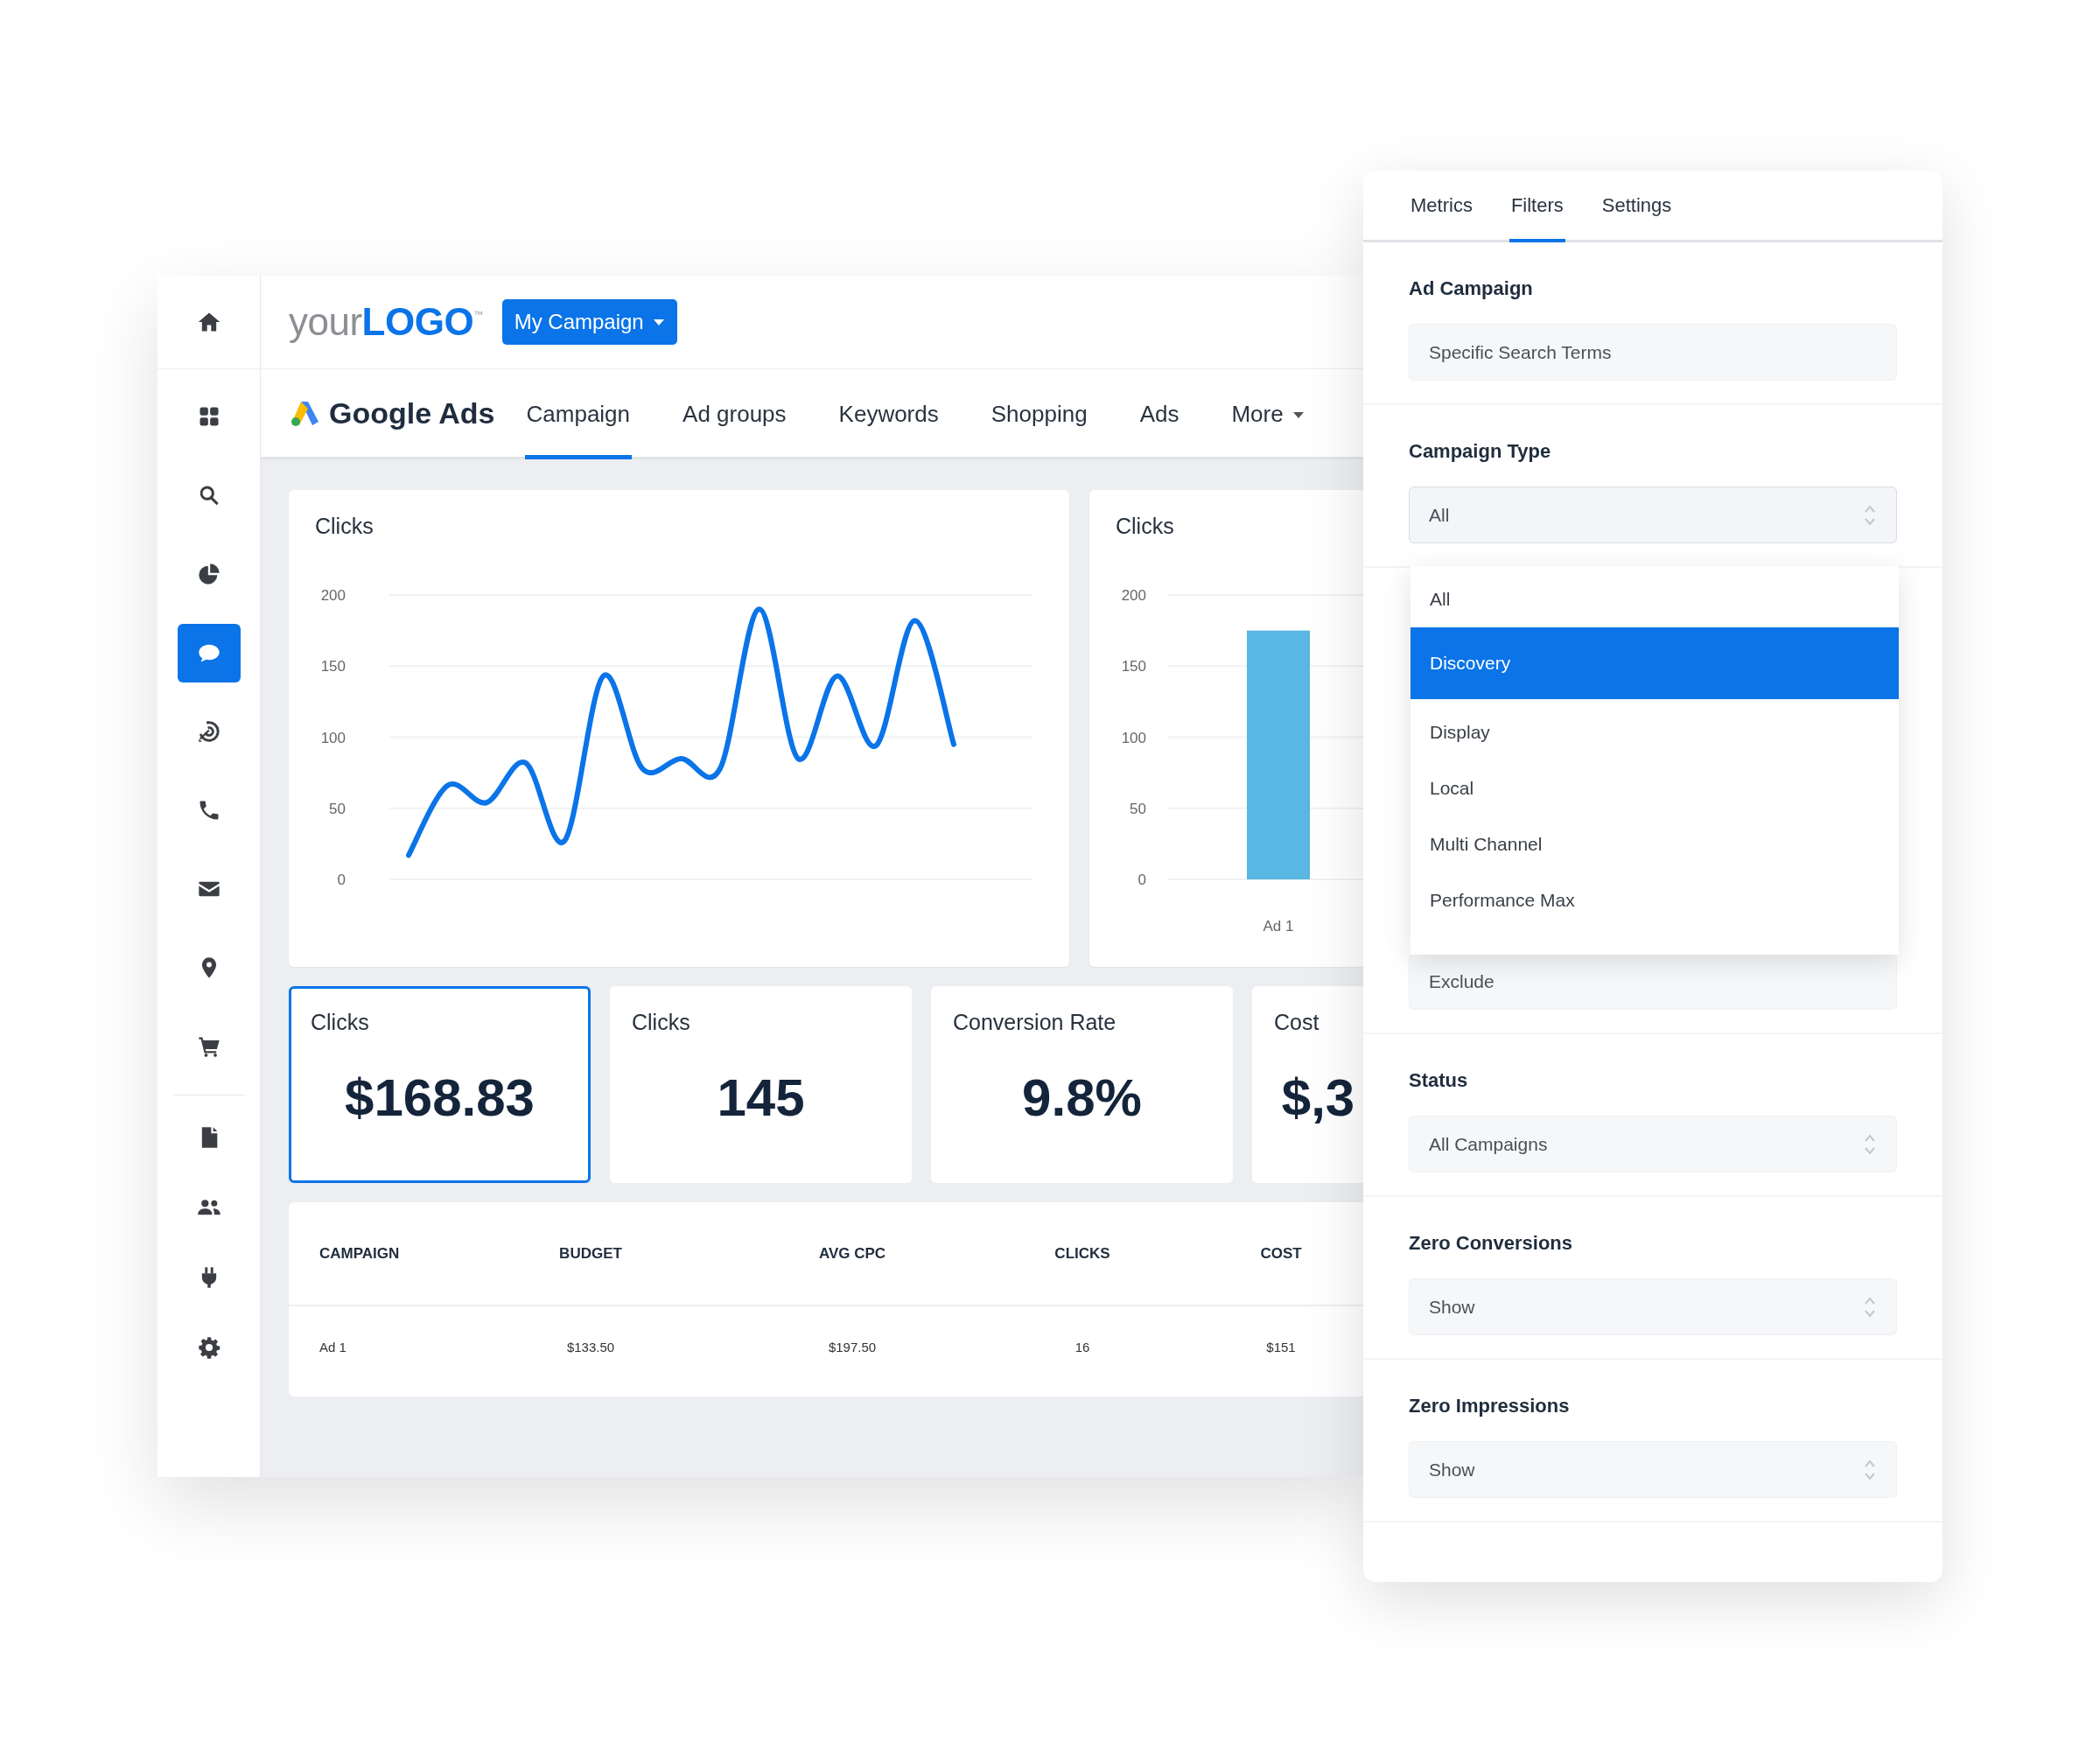 This screenshot has width=2100, height=1750. I want to click on axis-label: Ad 1, so click(1278, 926).